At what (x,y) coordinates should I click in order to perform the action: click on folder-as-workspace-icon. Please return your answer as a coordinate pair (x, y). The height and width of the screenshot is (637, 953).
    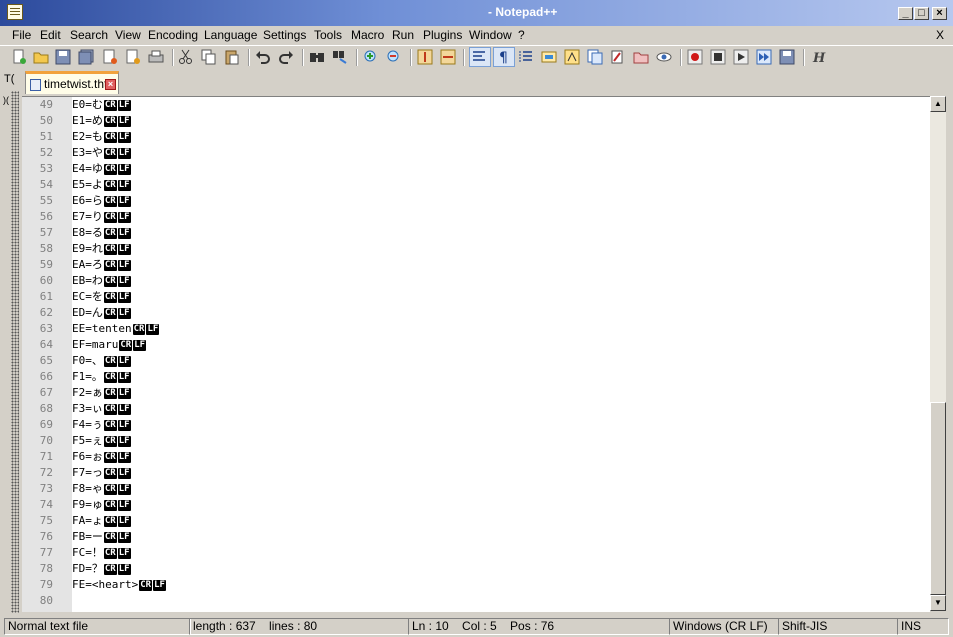
    Looking at the image, I should click on (618, 57).